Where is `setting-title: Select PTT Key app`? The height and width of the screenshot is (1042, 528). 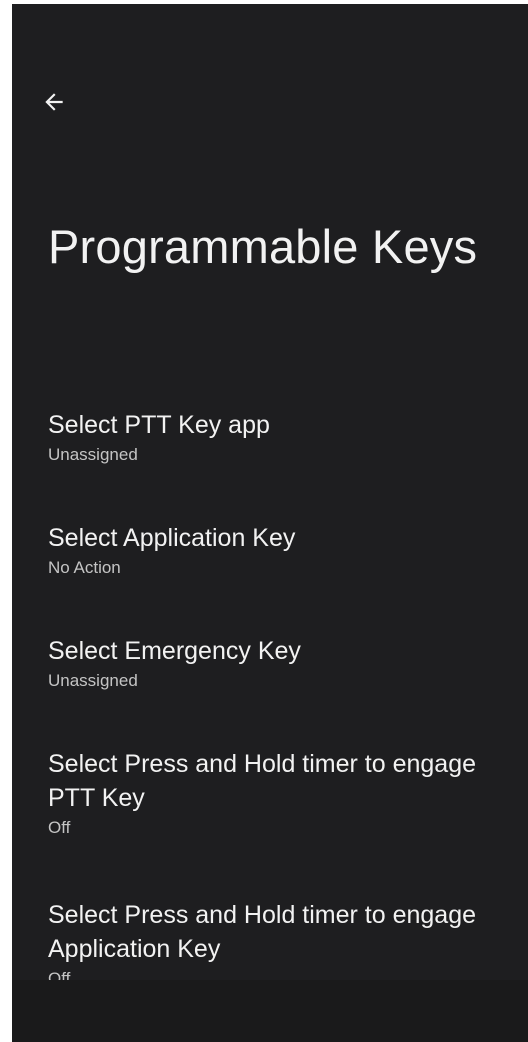 setting-title: Select PTT Key app is located at coordinates (159, 425).